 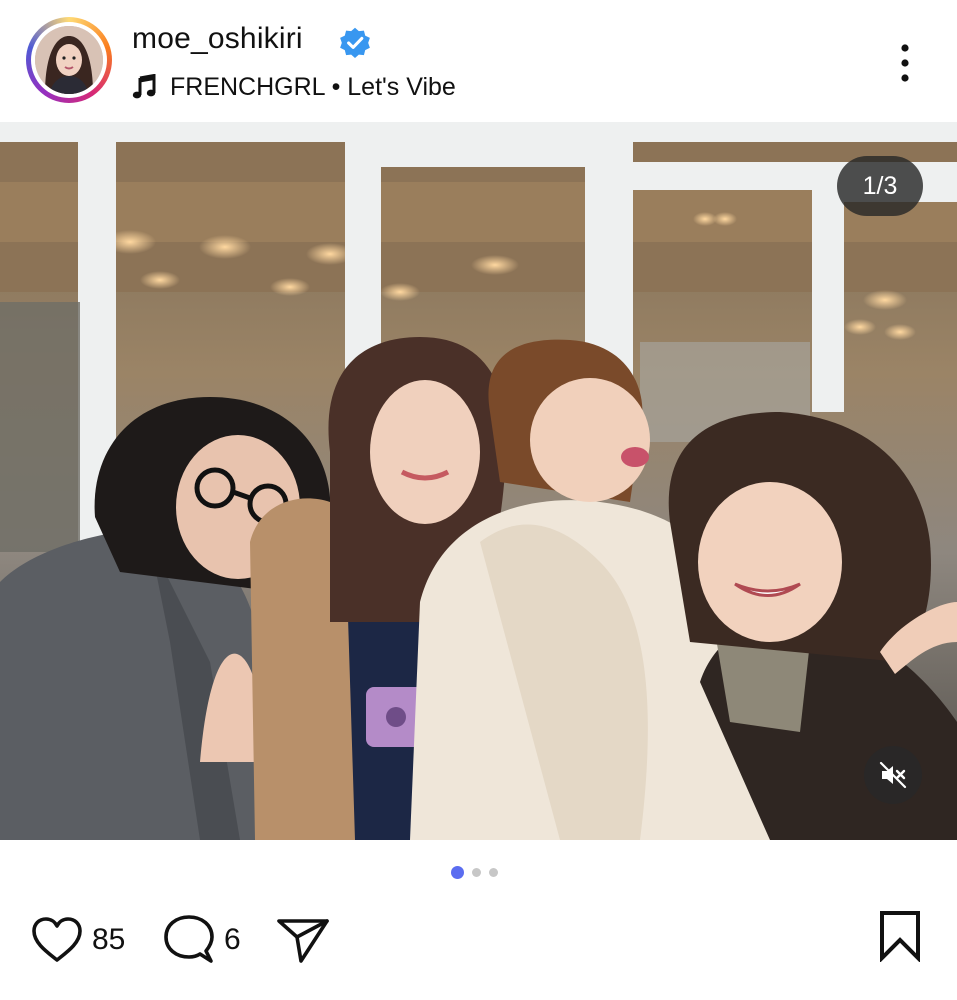 I want to click on like-button: 85, so click(x=77, y=940).